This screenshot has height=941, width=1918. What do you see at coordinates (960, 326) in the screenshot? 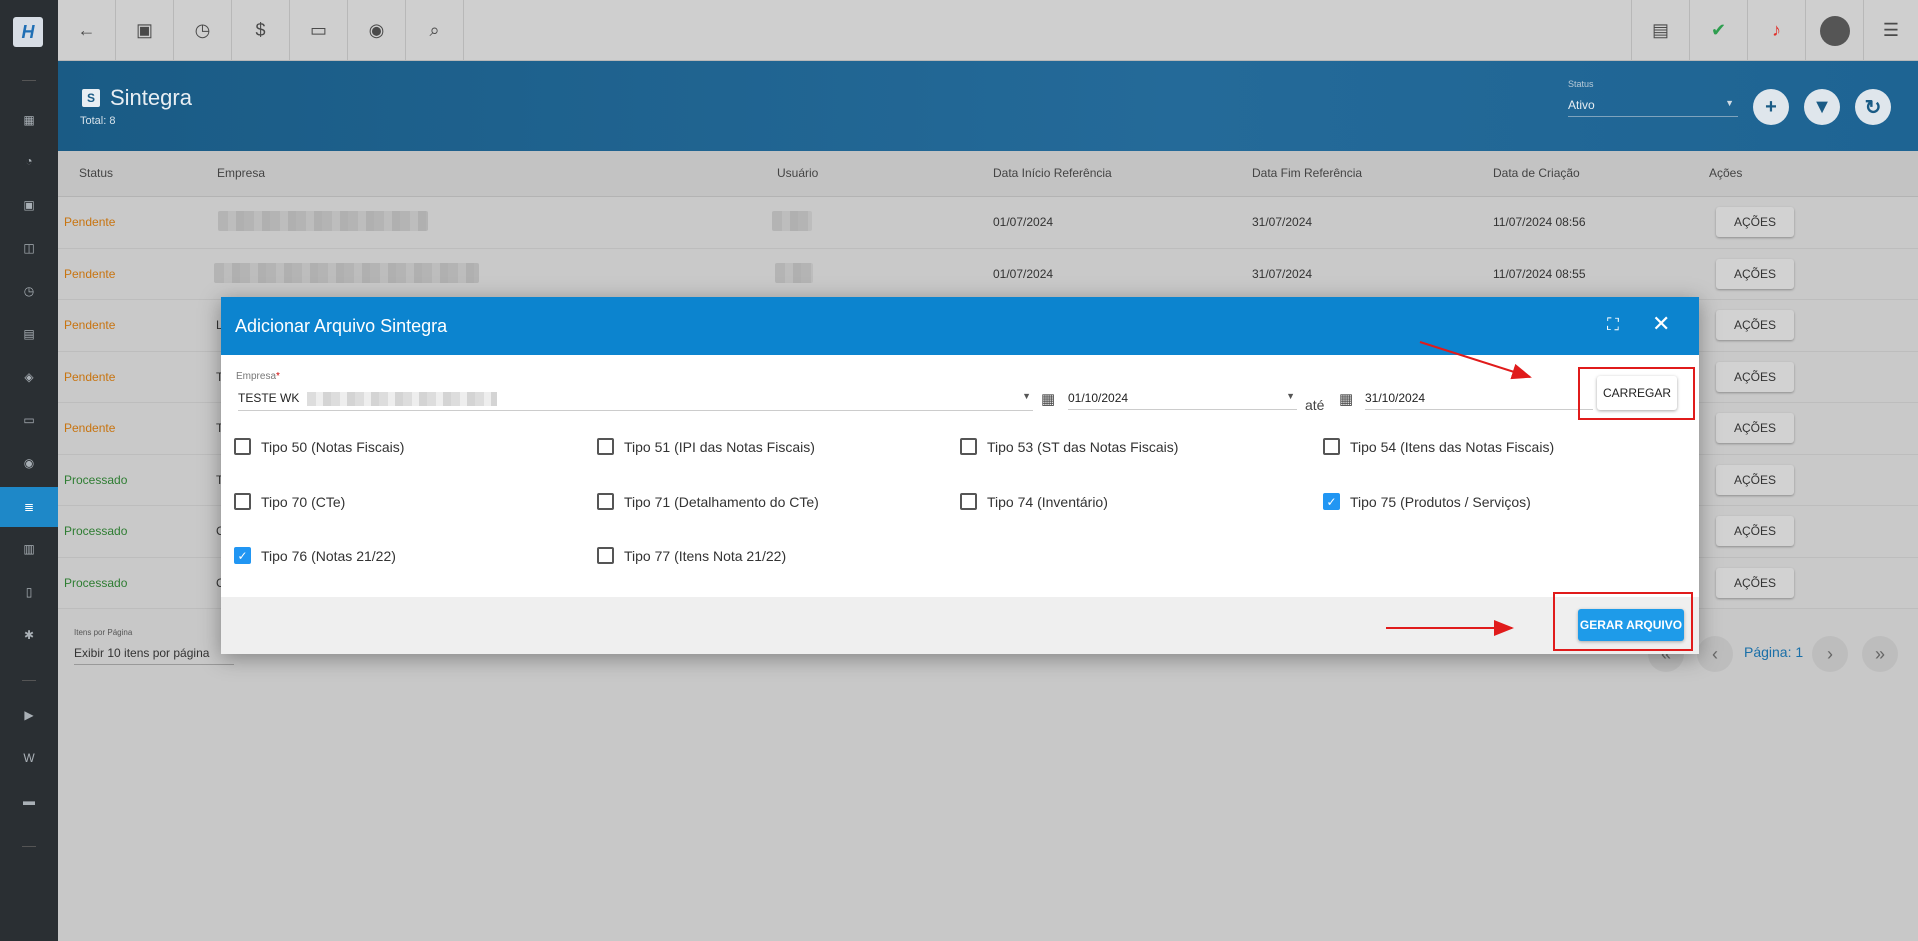
I see `dialog-header: Adicionar Arquivo Sintegra ⛶ ✕` at bounding box center [960, 326].